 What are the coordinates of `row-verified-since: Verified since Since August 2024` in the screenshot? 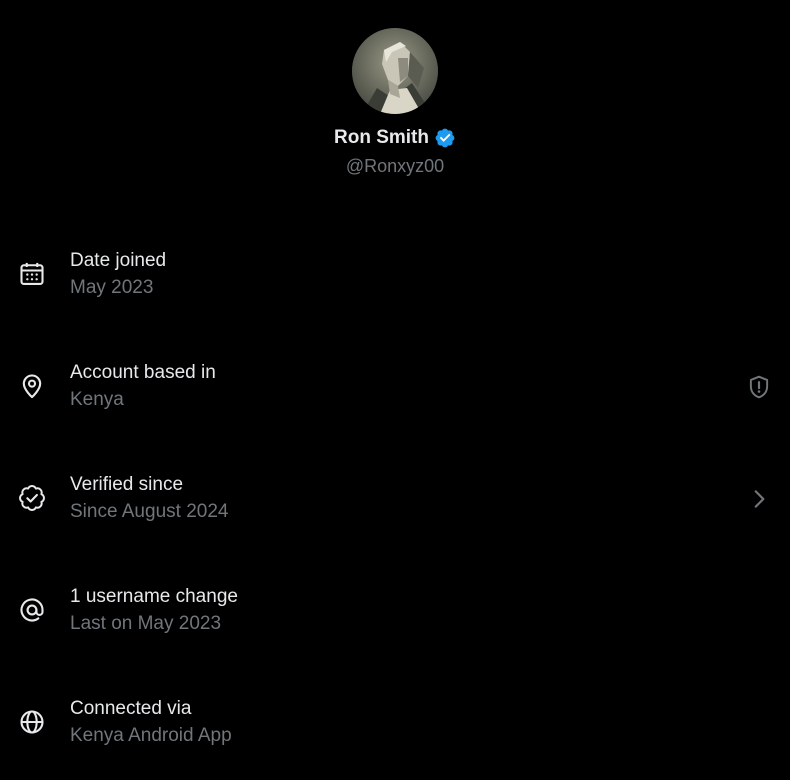 It's located at (395, 500).